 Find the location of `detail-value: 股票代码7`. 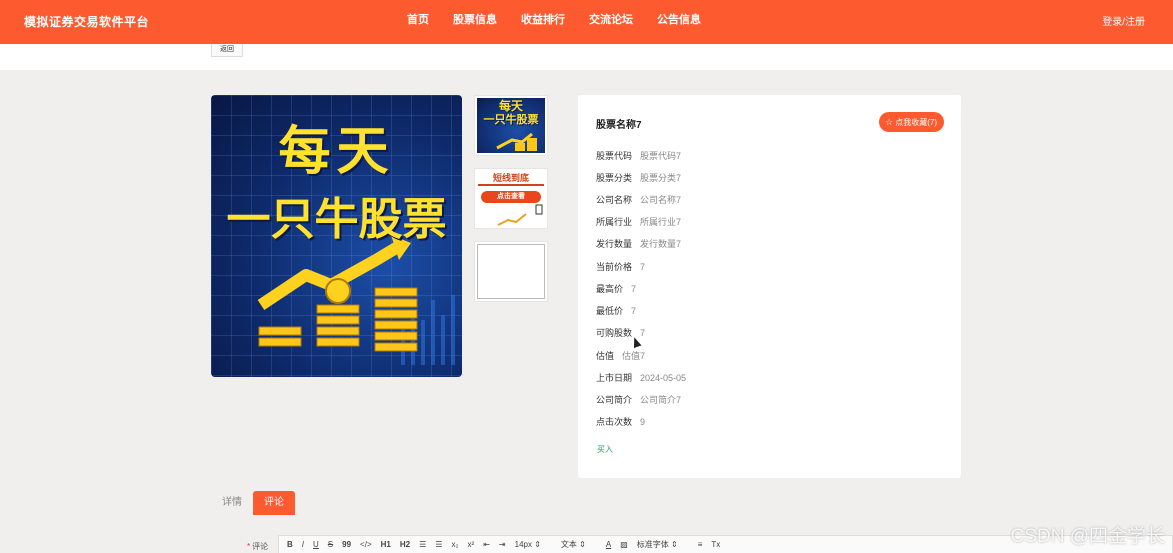

detail-value: 股票代码7 is located at coordinates (661, 156).